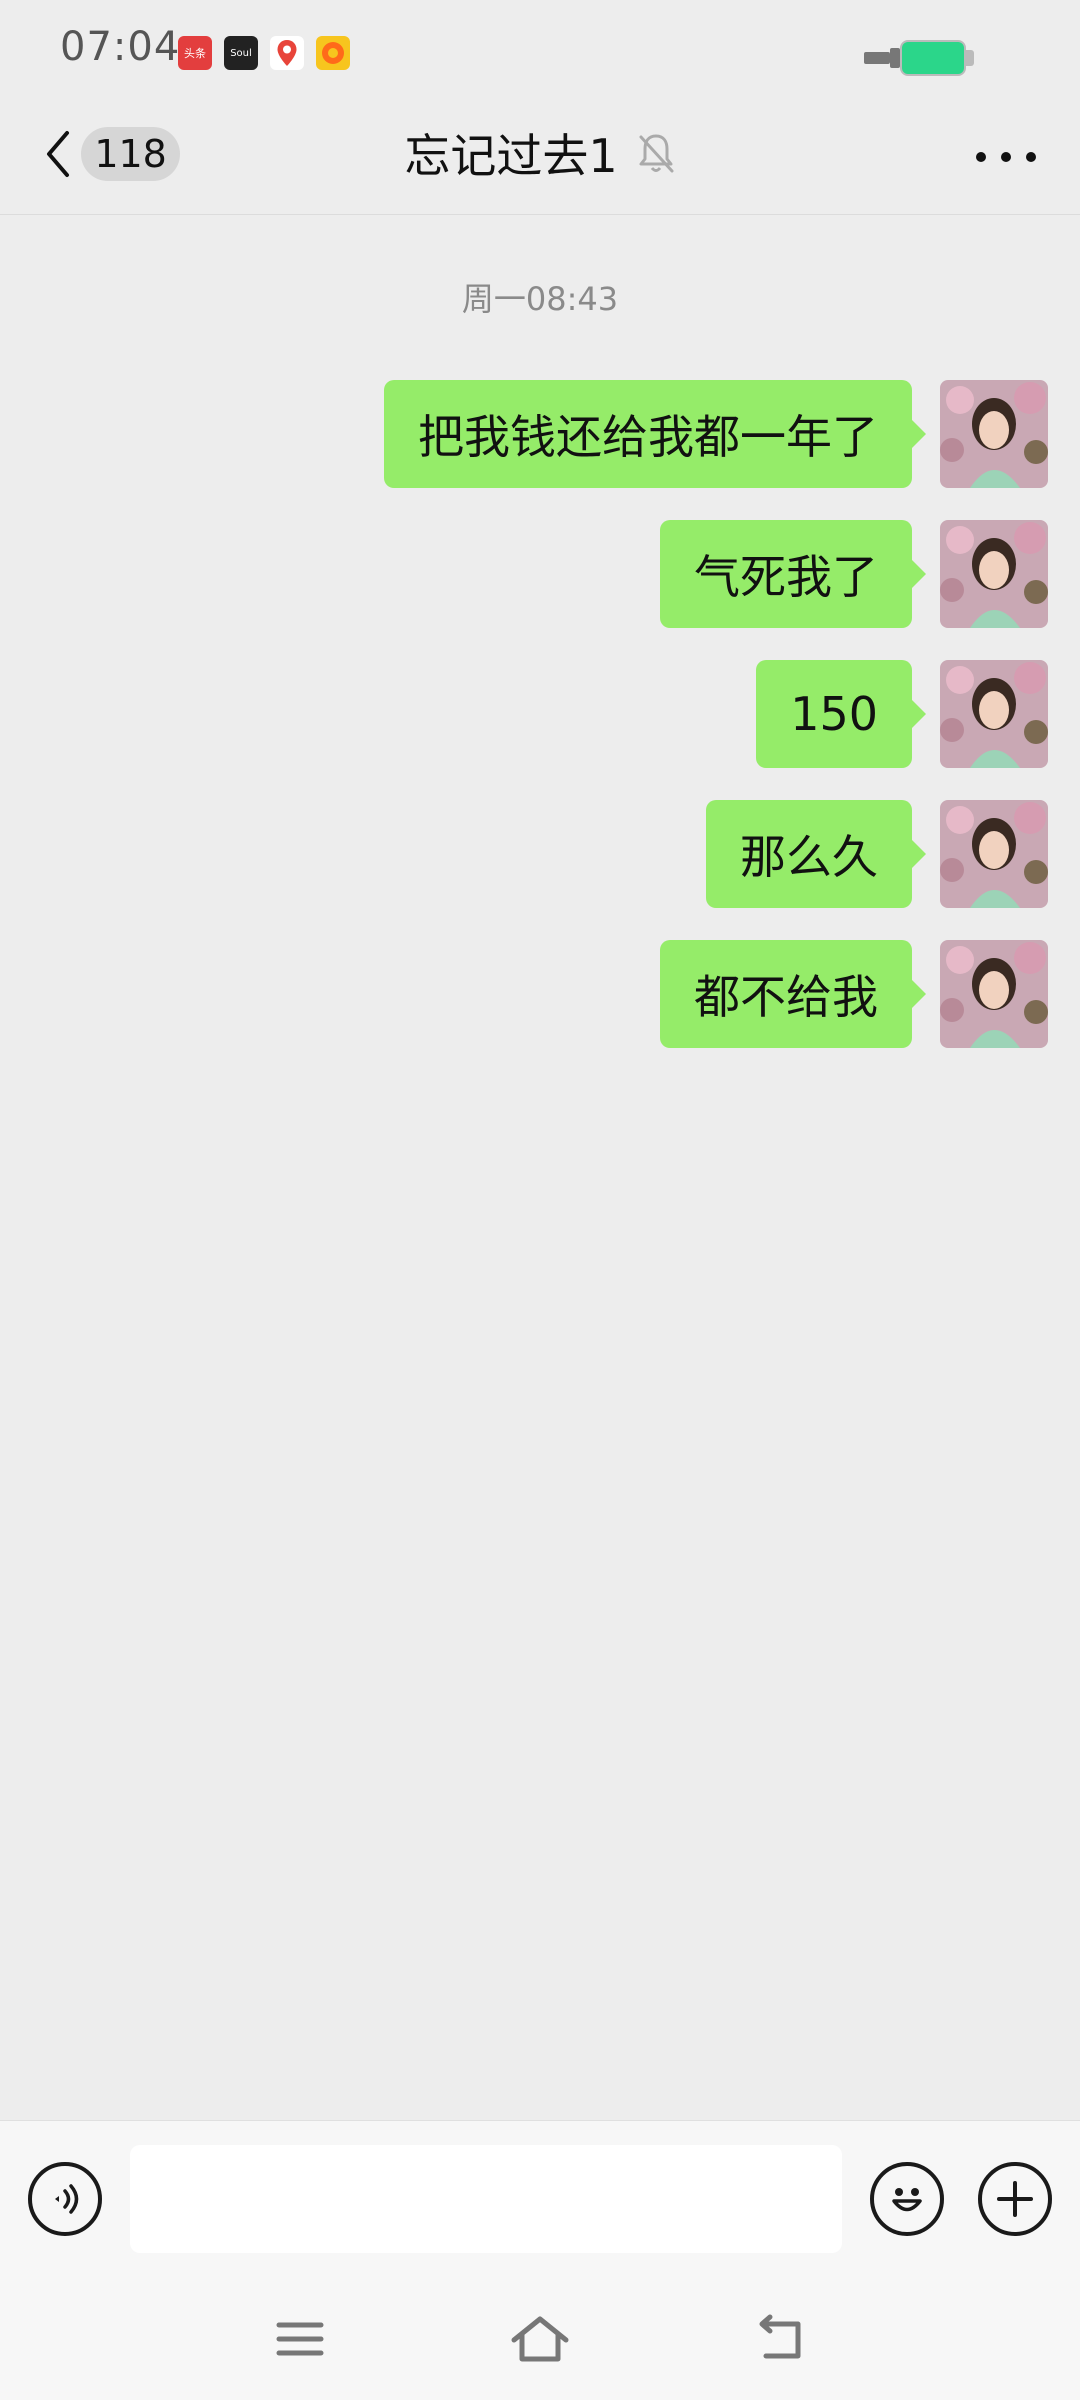 The width and height of the screenshot is (1080, 2400). I want to click on voice-input-button, so click(65, 2199).